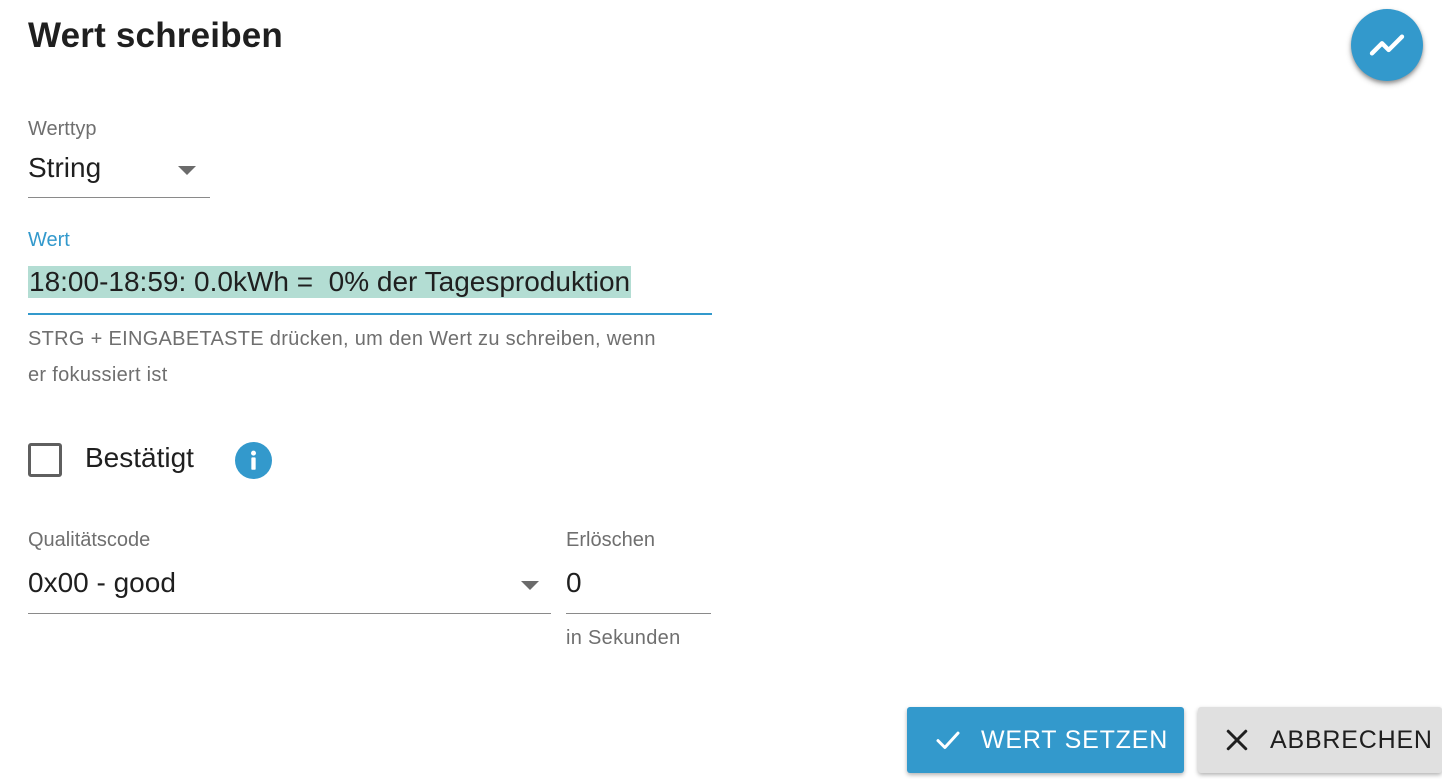  I want to click on info-glyph, so click(253, 460).